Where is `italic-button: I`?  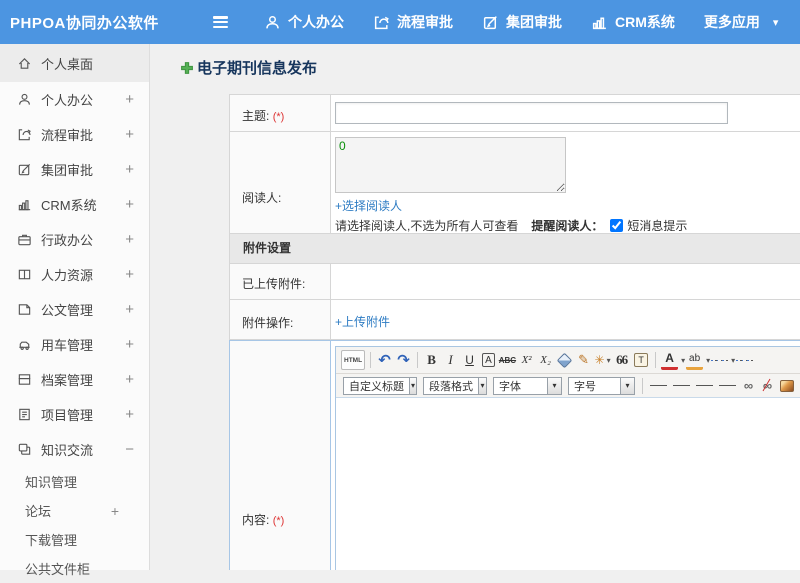
italic-button: I is located at coordinates (450, 360).